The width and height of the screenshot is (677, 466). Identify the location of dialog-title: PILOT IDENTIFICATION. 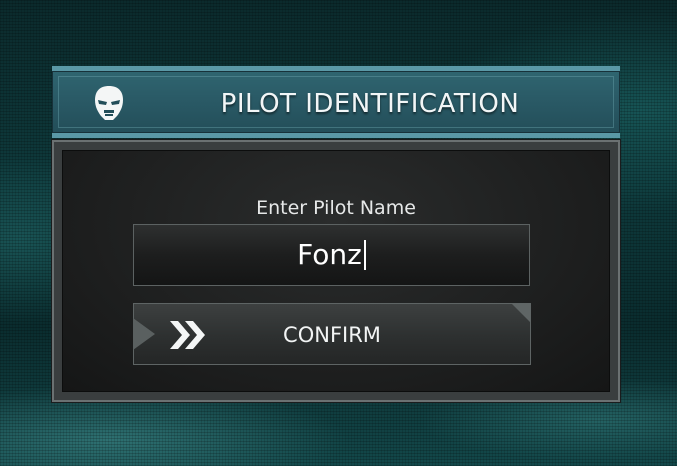
(370, 104).